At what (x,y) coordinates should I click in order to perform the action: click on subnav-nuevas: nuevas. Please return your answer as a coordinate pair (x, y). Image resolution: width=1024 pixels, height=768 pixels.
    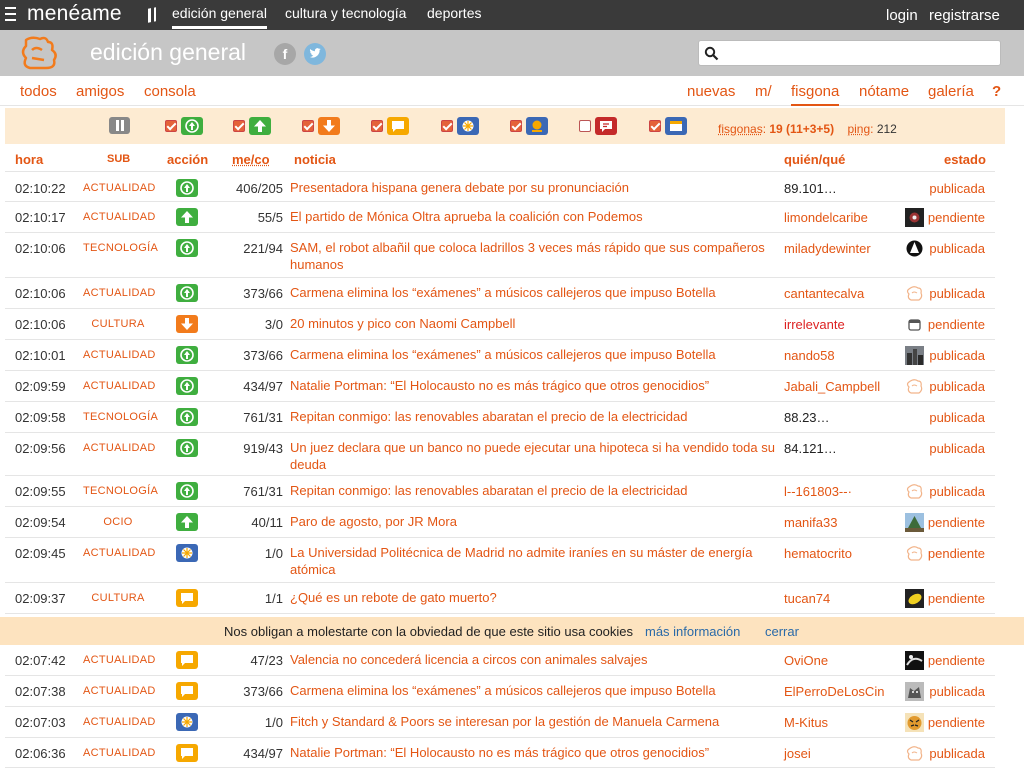
    Looking at the image, I should click on (711, 91).